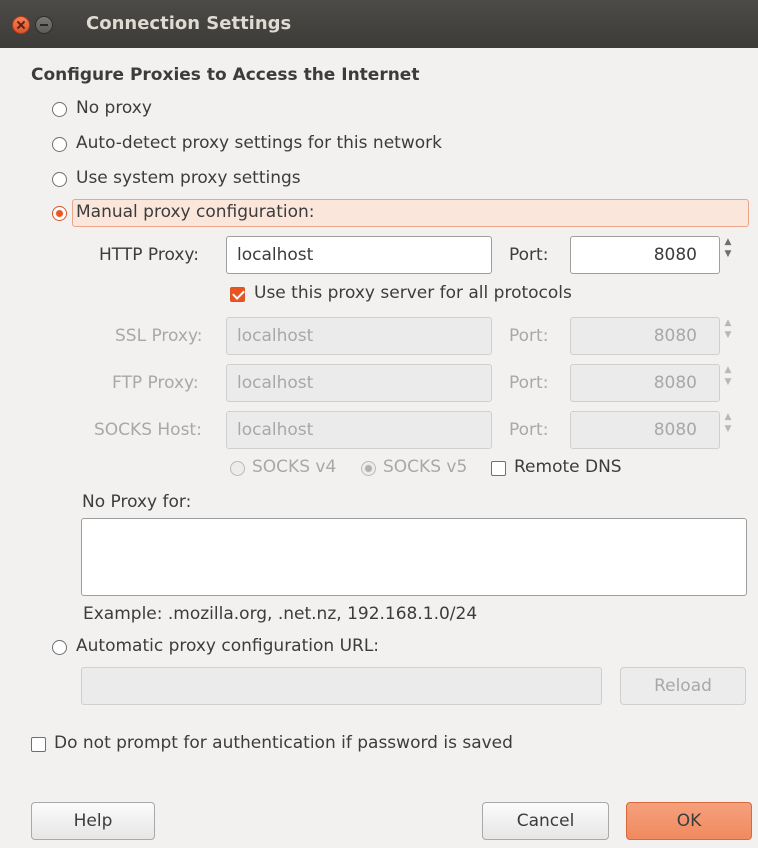 This screenshot has width=758, height=848. Describe the element at coordinates (59, 179) in the screenshot. I see `system-proxy-radio` at that location.